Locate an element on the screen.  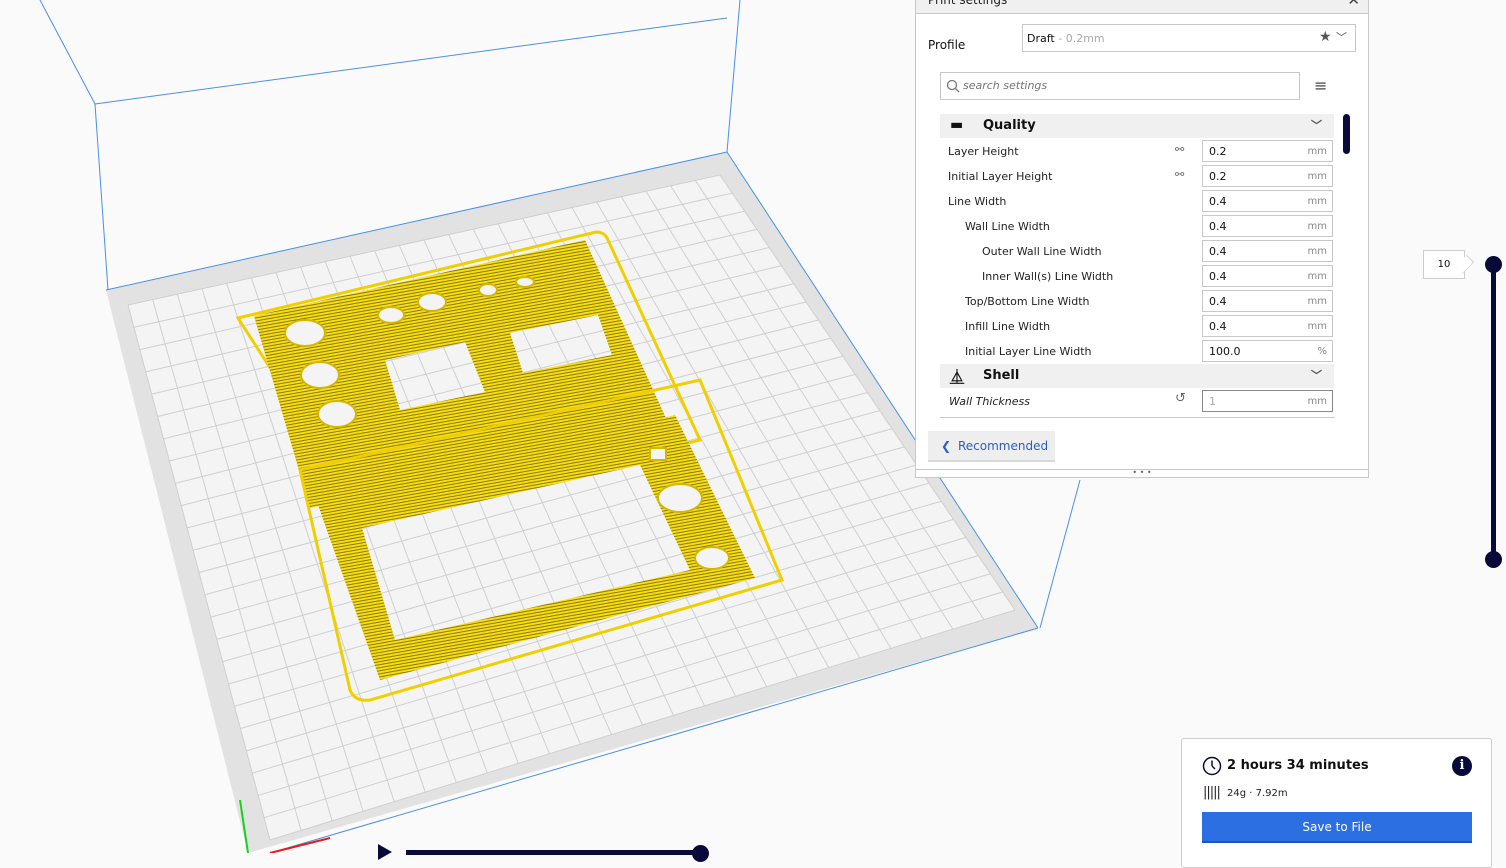
setting-label: Outer Wall Line Width is located at coordinates (1042, 251).